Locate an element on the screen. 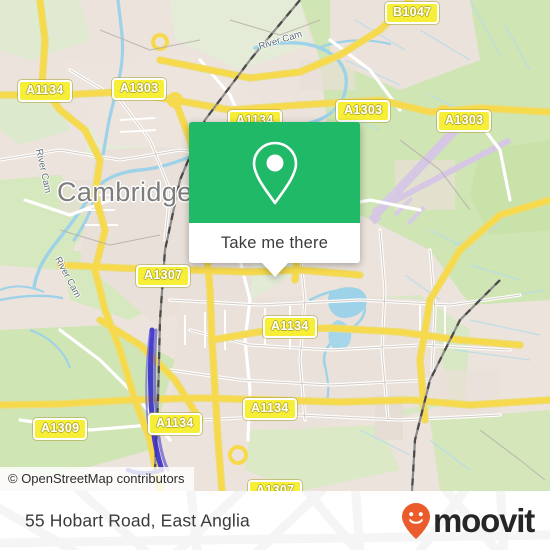 This screenshot has height=550, width=550. popup-pointer is located at coordinates (274, 270).